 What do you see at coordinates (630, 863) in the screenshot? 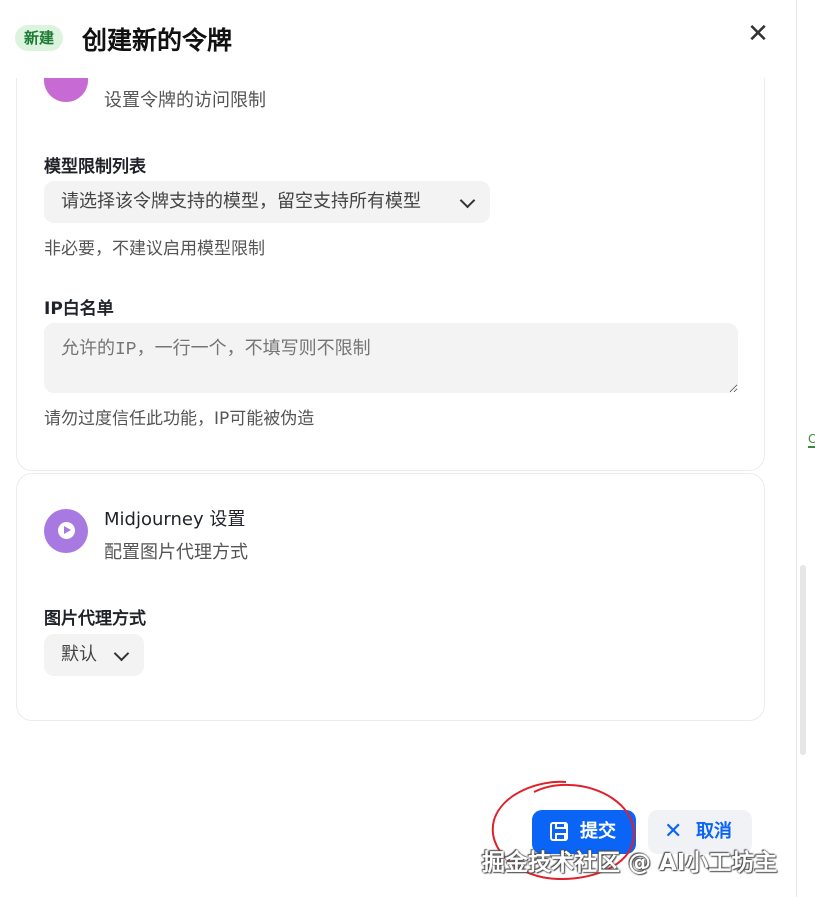
I see `watermark-text: 掘金技术社区 @ AI小工坊主` at bounding box center [630, 863].